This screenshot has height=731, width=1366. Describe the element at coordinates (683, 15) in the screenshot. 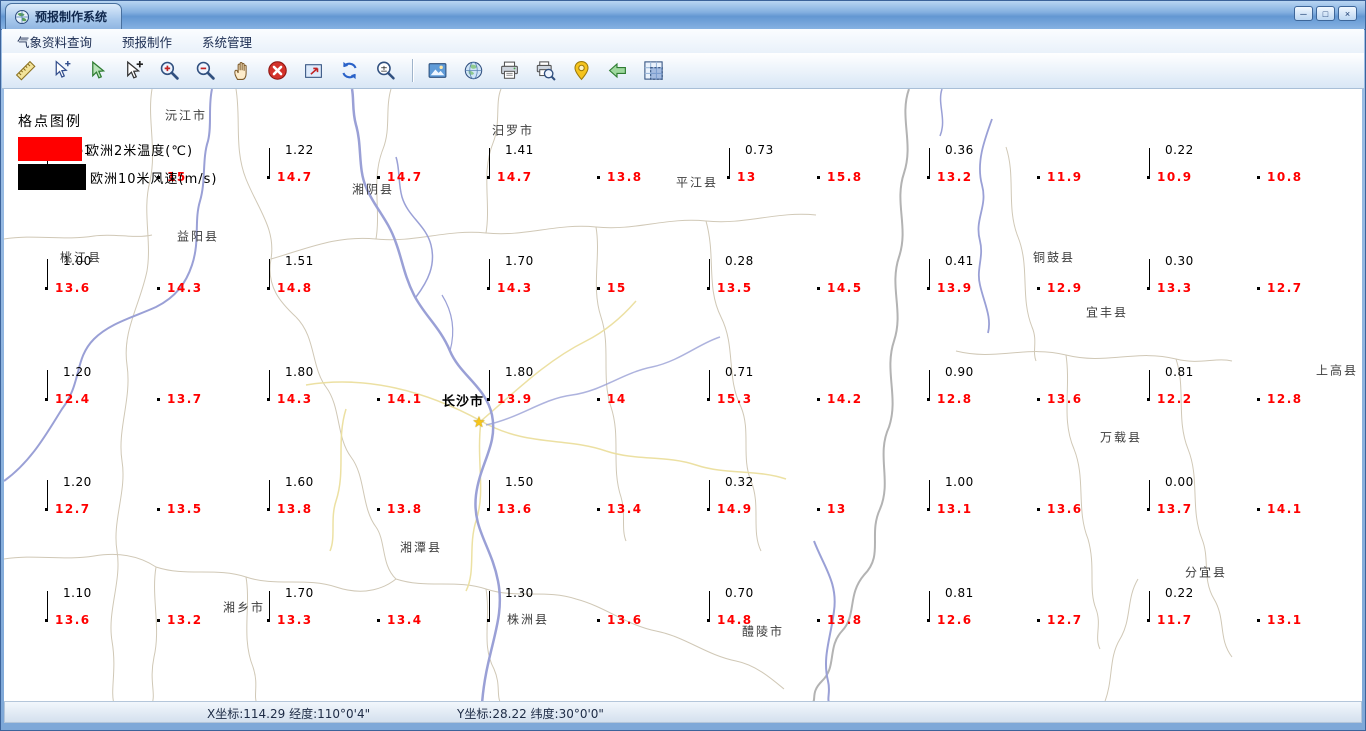

I see `title-bar: 预报制作系统 ─ □ ×` at that location.